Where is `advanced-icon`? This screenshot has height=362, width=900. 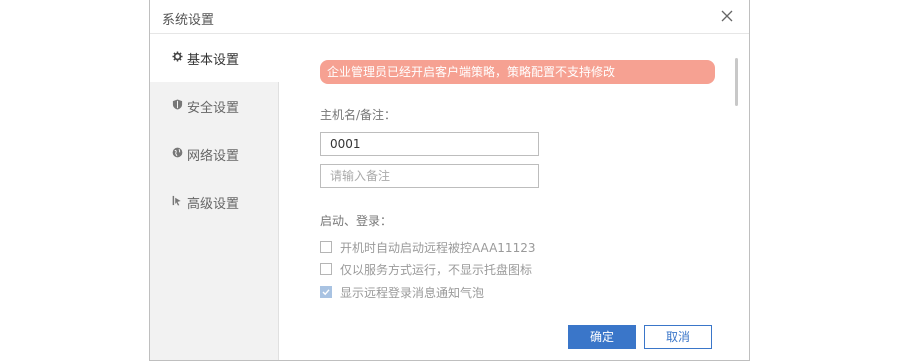
advanced-icon is located at coordinates (177, 200).